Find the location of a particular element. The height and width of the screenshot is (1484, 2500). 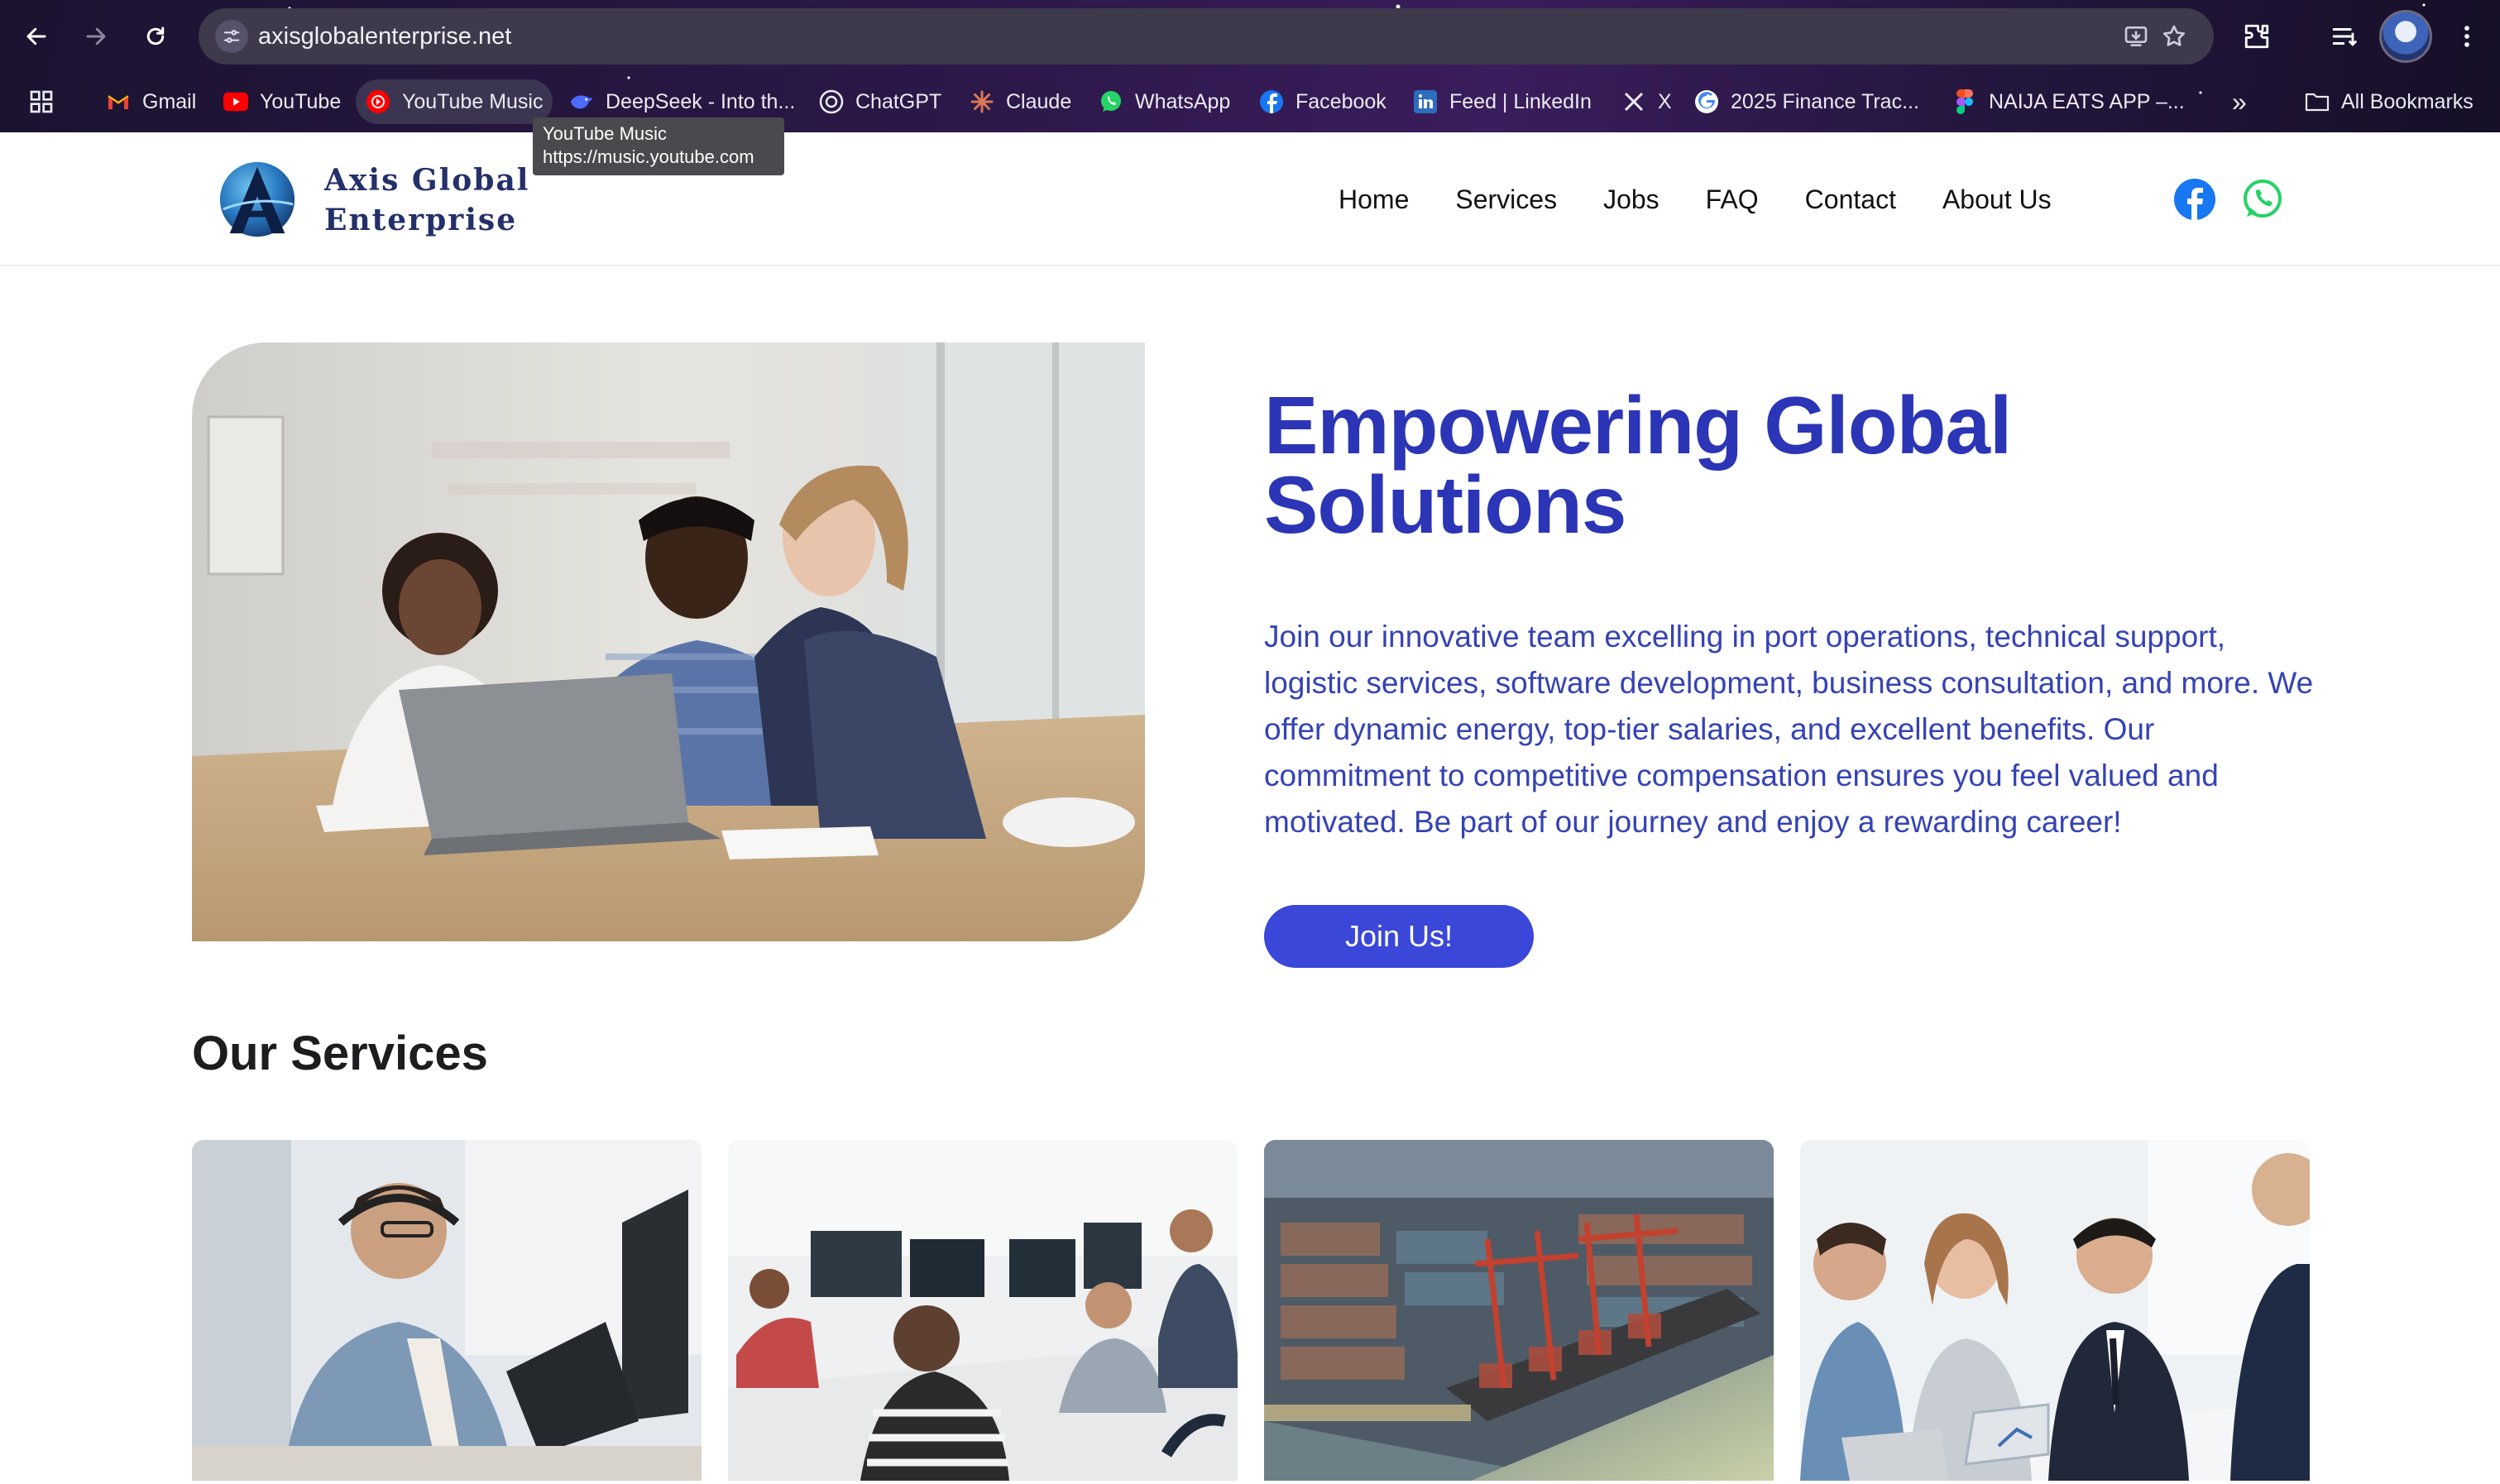

back-arrow-icon is located at coordinates (36, 36).